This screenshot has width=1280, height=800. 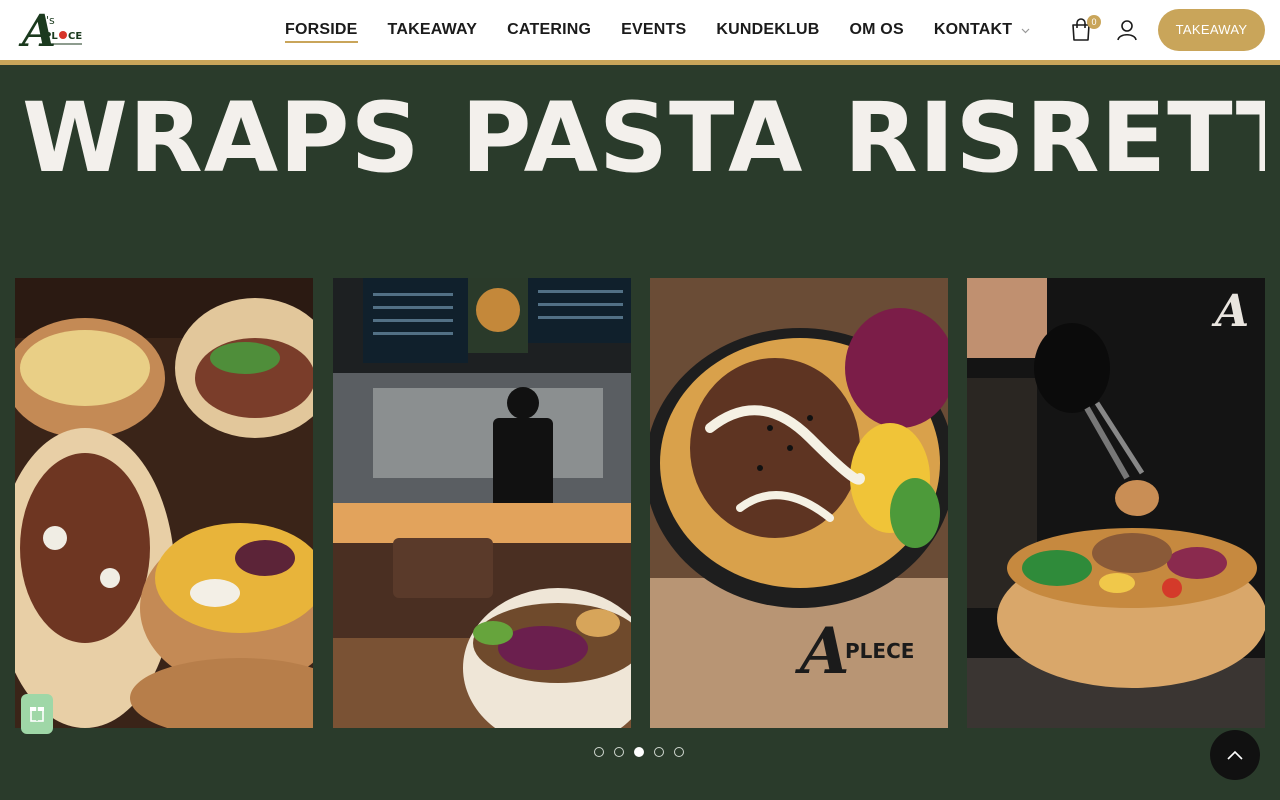 I want to click on gift-icon, so click(x=37, y=714).